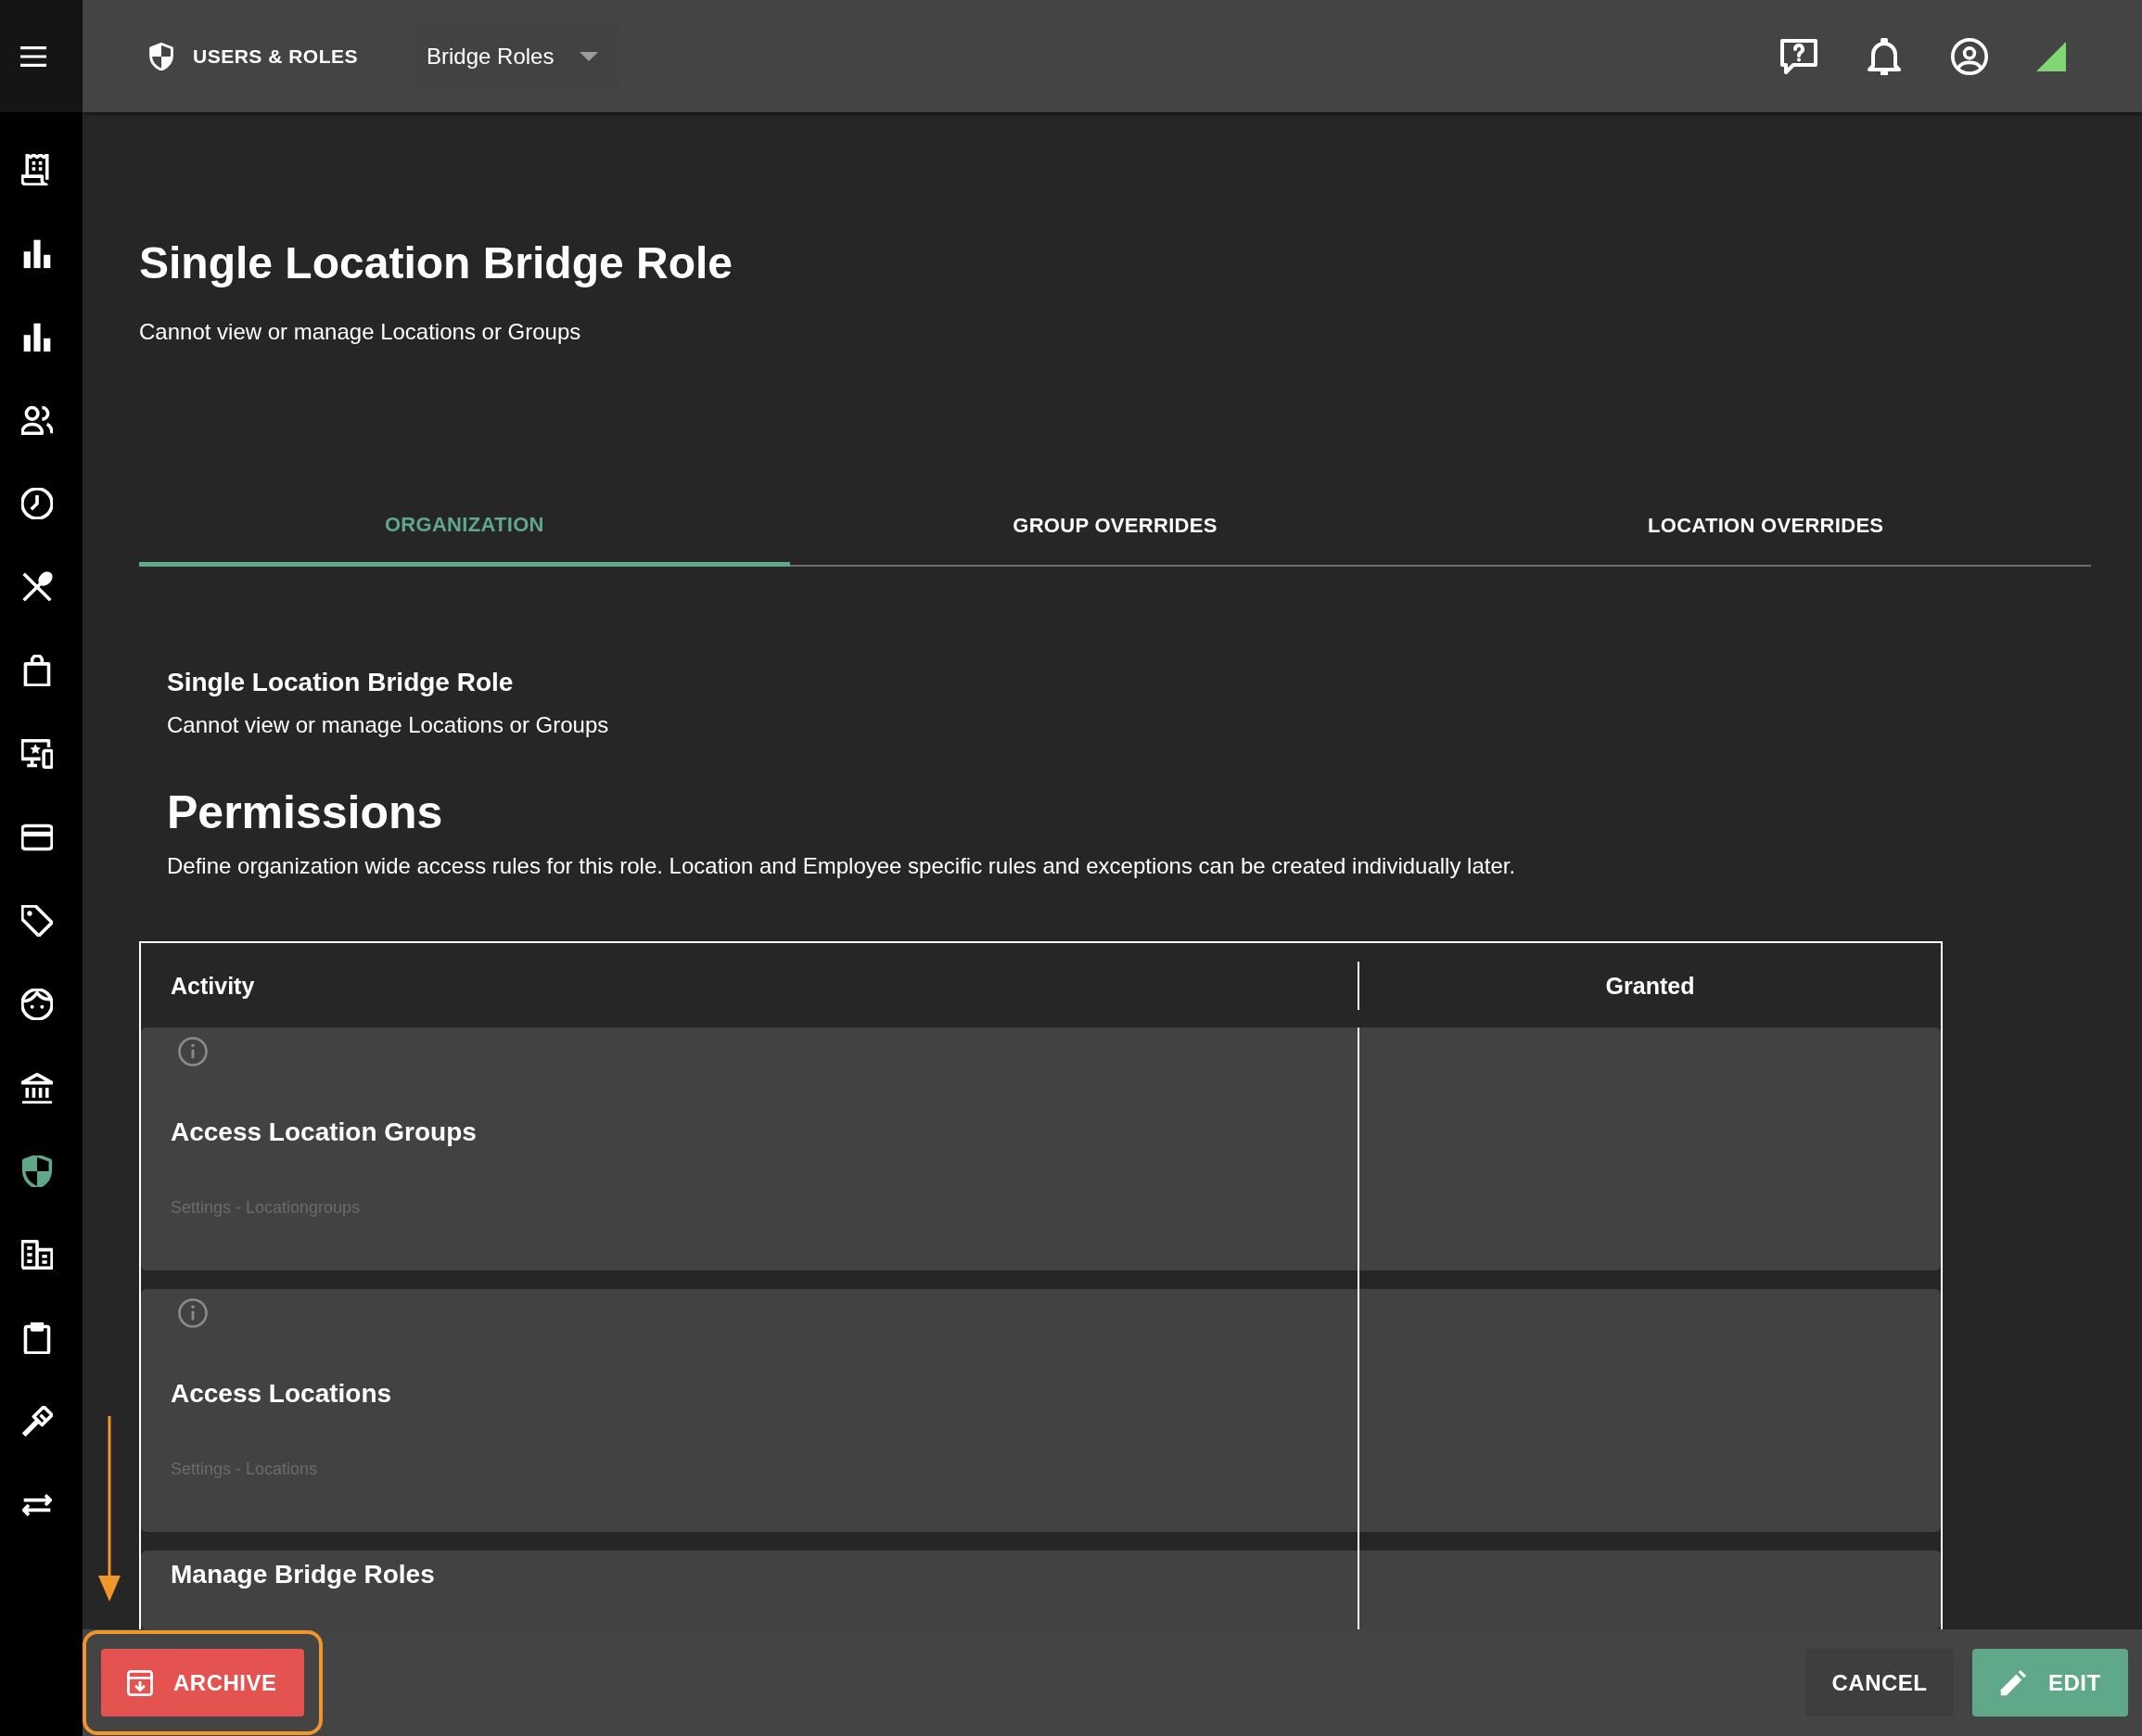 The width and height of the screenshot is (2142, 1736). What do you see at coordinates (1884, 56) in the screenshot?
I see `bell-icon` at bounding box center [1884, 56].